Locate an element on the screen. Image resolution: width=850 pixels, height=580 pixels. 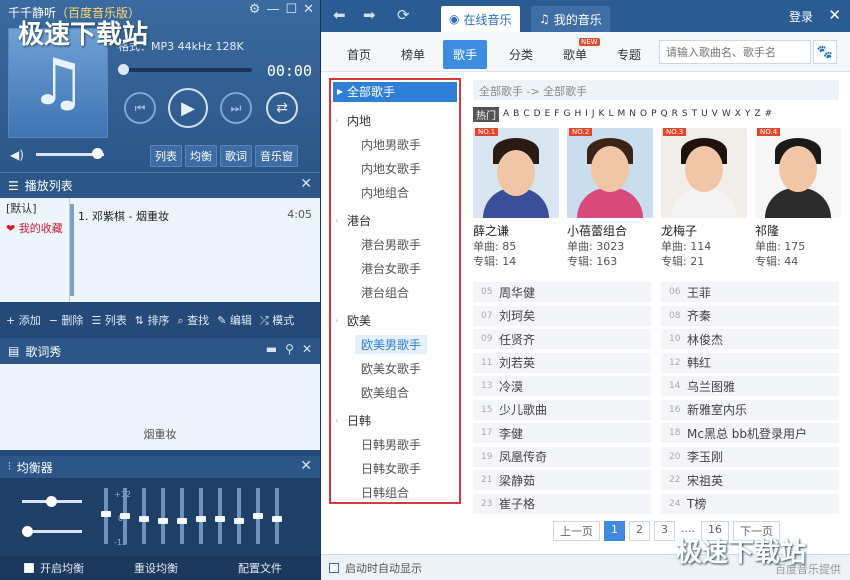
filter-letter: Q is located at coordinates (664, 114).